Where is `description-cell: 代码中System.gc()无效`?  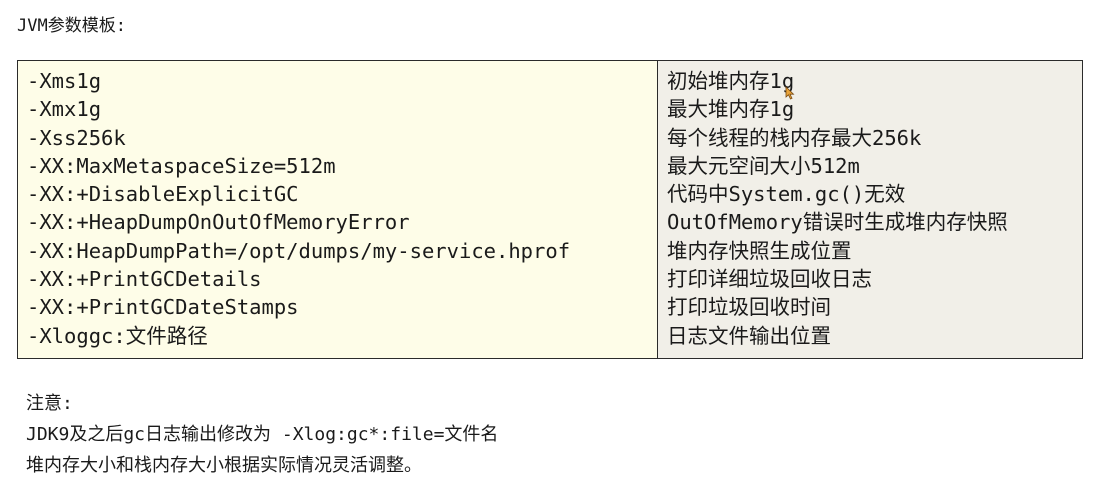
description-cell: 代码中System.gc()无效 is located at coordinates (786, 194).